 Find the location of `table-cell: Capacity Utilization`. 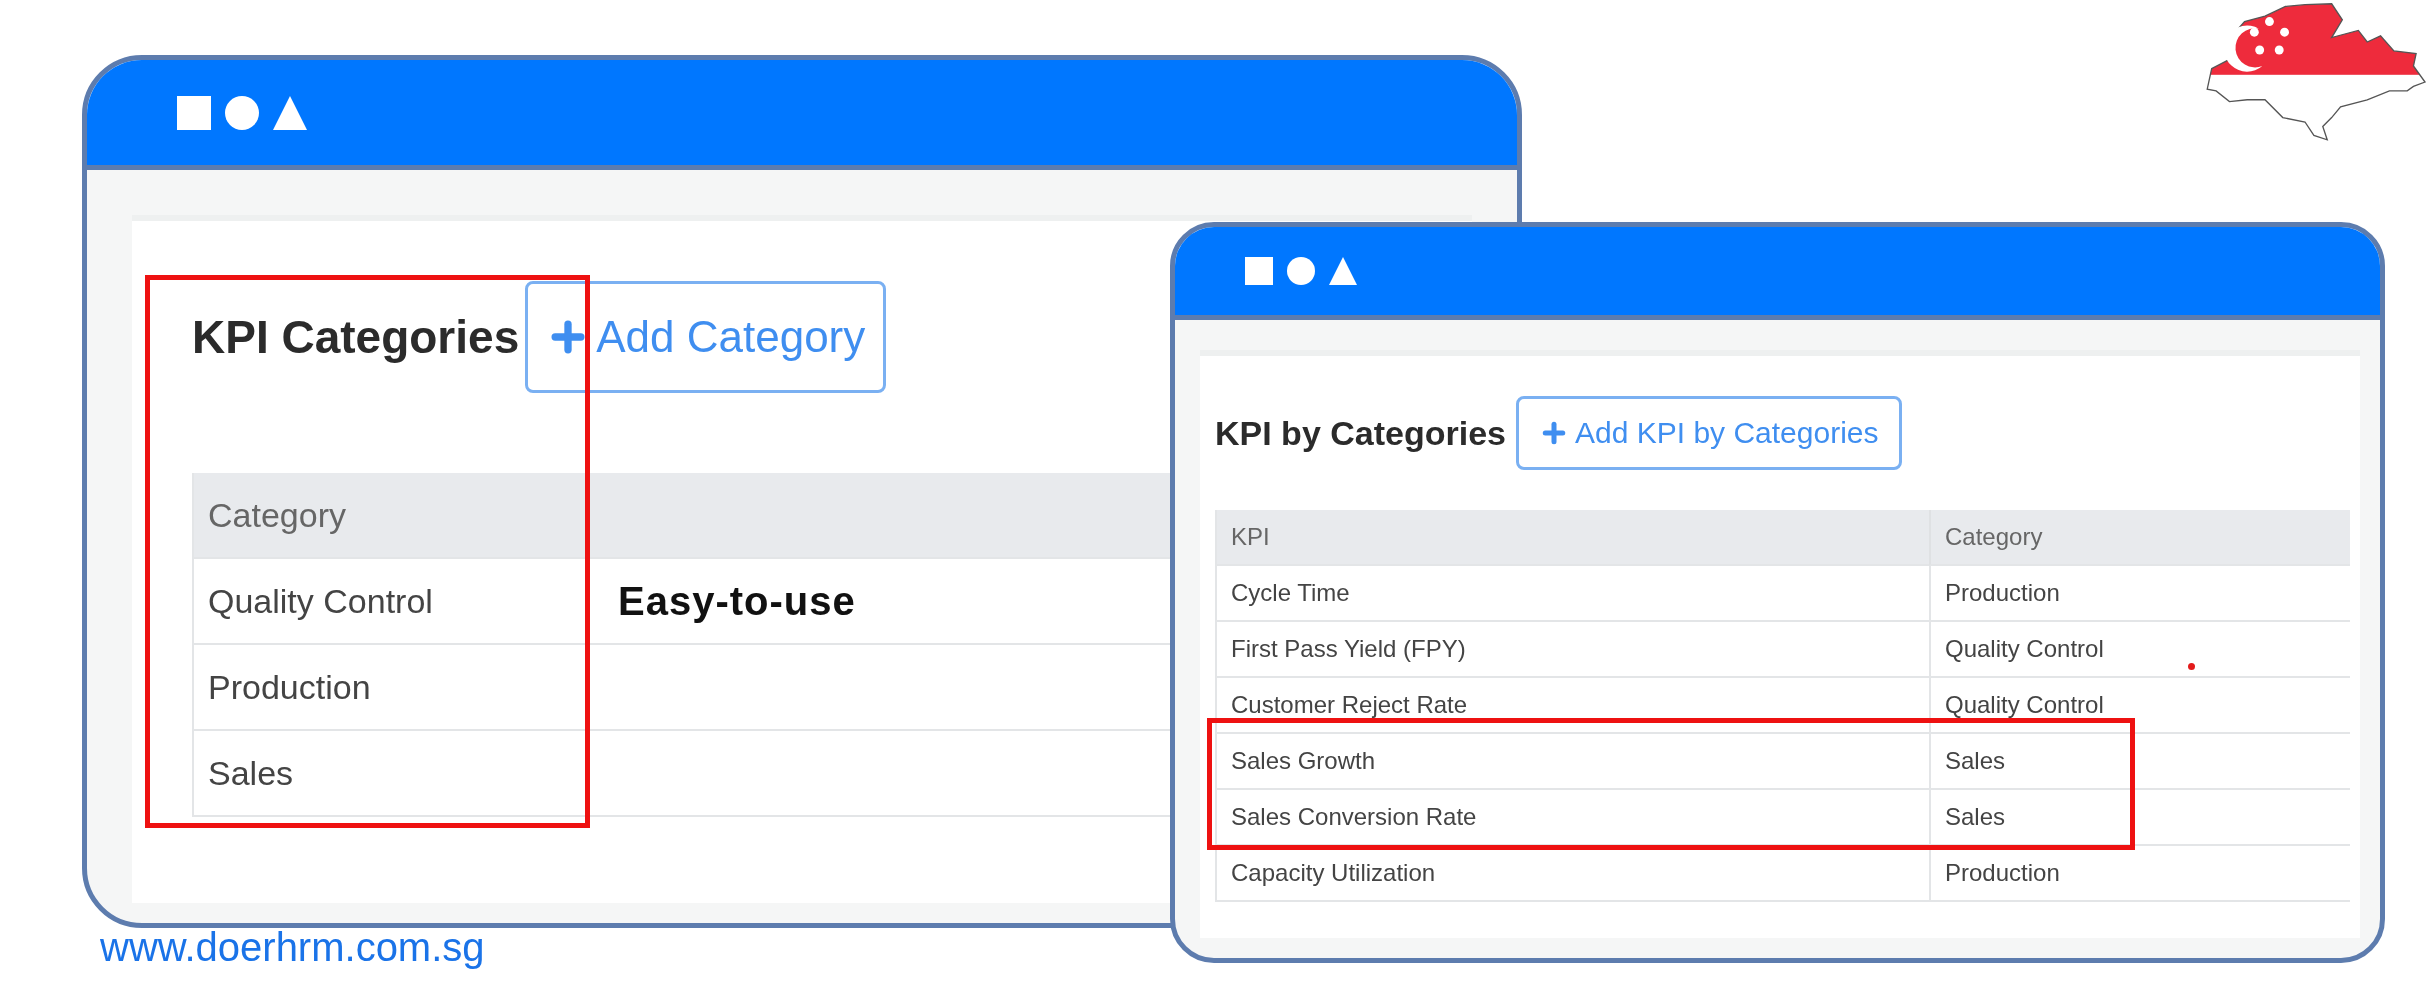

table-cell: Capacity Utilization is located at coordinates (1573, 874).